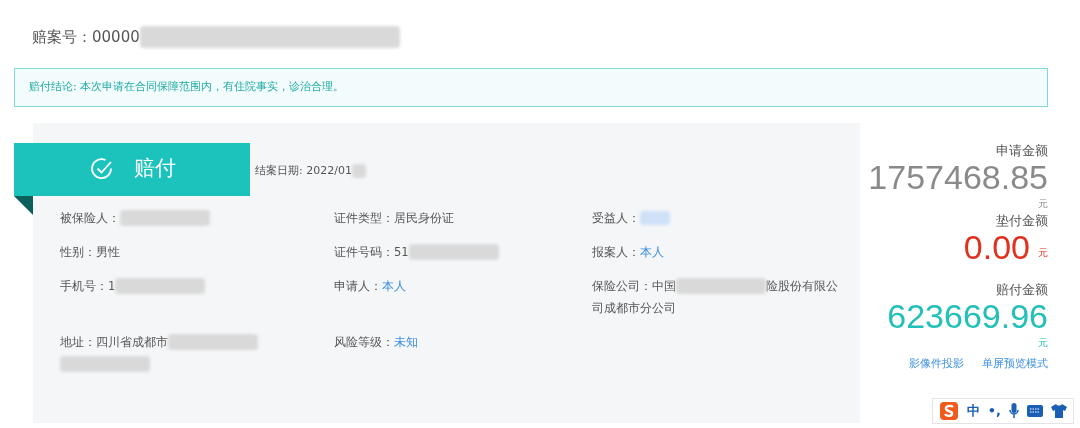 The image size is (1080, 428). Describe the element at coordinates (108, 251) in the screenshot. I see `field-value: 男性` at that location.